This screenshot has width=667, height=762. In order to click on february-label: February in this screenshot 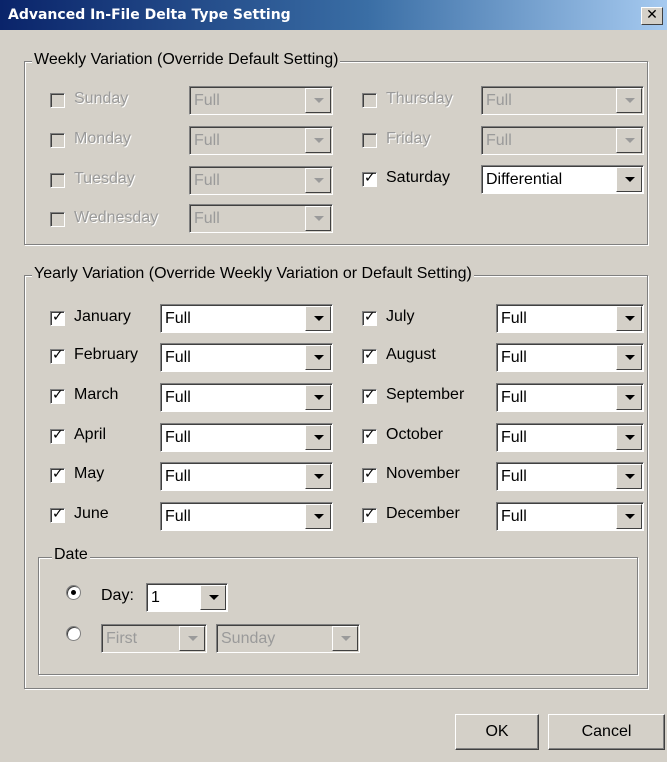, I will do `click(106, 354)`.